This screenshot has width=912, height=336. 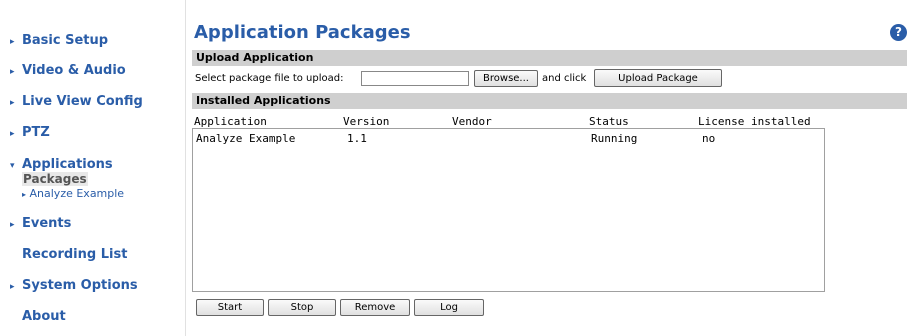 What do you see at coordinates (449, 307) in the screenshot?
I see `log-button: Log` at bounding box center [449, 307].